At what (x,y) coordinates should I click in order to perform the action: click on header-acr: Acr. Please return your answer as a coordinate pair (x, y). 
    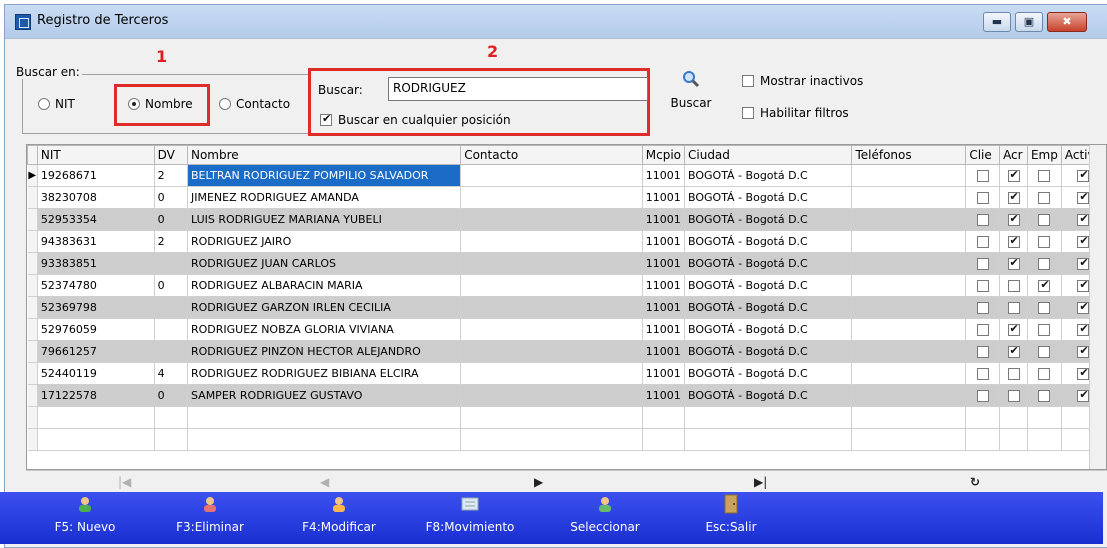
    Looking at the image, I should click on (1013, 155).